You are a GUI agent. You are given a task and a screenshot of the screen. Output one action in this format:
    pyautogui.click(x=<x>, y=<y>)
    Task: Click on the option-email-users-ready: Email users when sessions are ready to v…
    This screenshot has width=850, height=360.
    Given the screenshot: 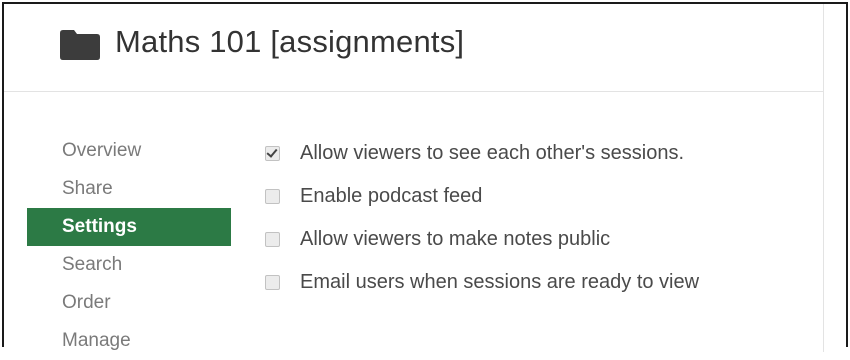 What is the action you would take?
    pyautogui.click(x=545, y=282)
    